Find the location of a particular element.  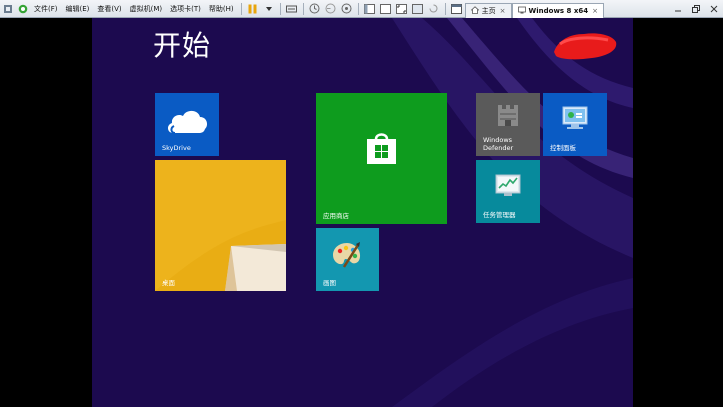

tile-control-panel: 控制面板 is located at coordinates (575, 124).